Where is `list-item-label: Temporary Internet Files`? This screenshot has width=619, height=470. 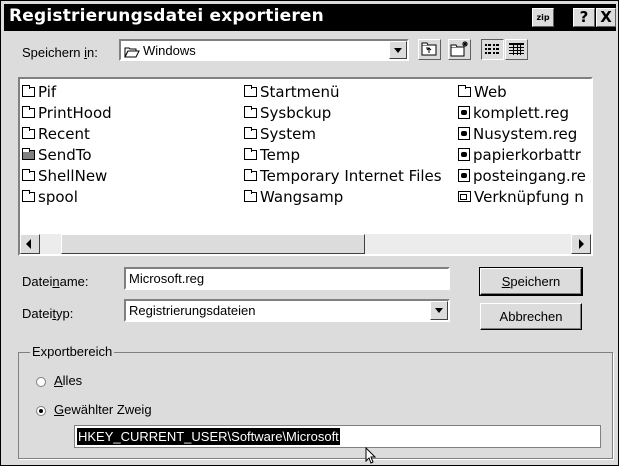 list-item-label: Temporary Internet Files is located at coordinates (351, 175).